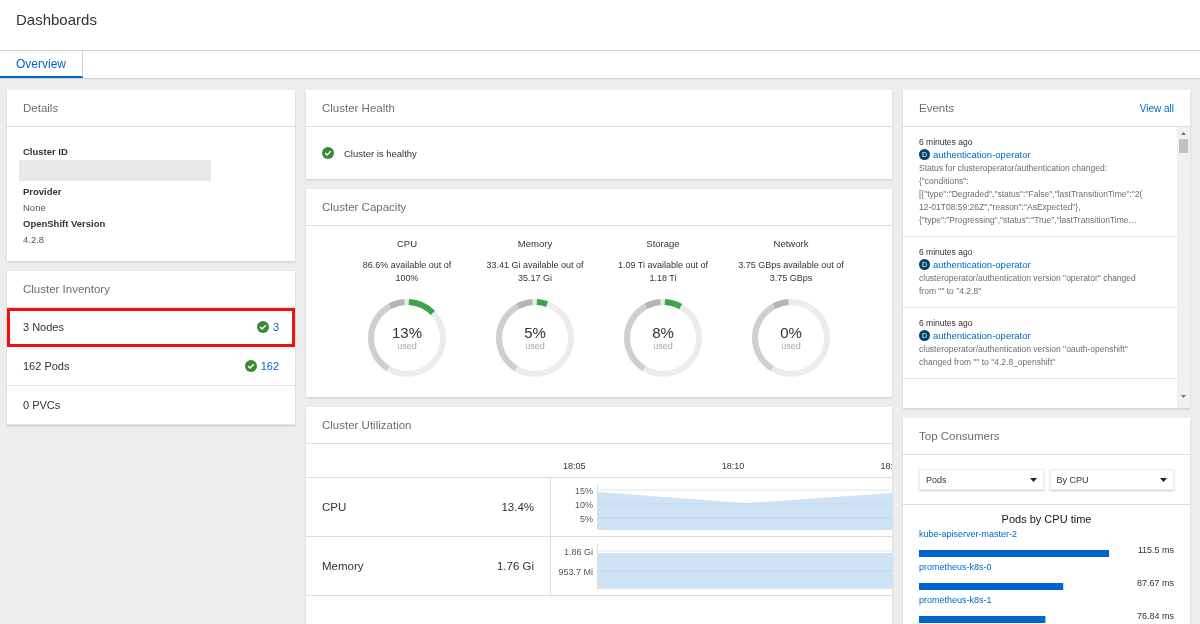 This screenshot has width=1200, height=624. What do you see at coordinates (733, 466) in the screenshot?
I see `time-label: 18:10` at bounding box center [733, 466].